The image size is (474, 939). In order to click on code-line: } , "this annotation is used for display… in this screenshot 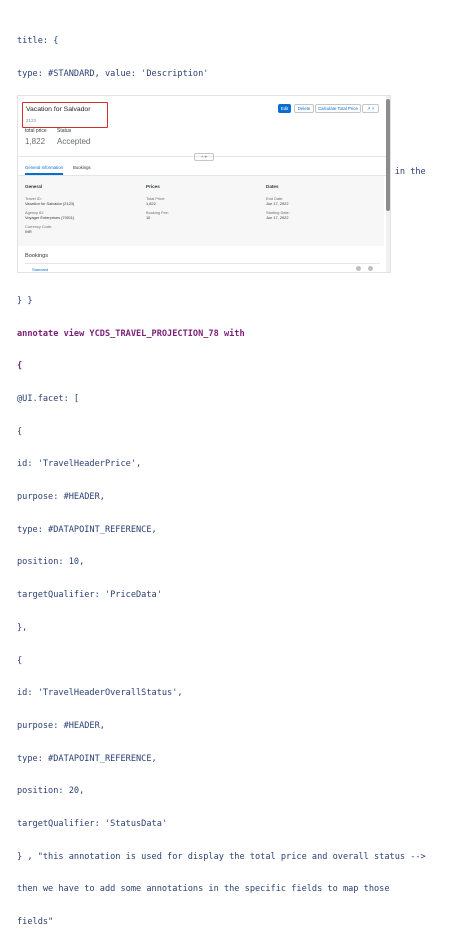, I will do `click(221, 856)`.